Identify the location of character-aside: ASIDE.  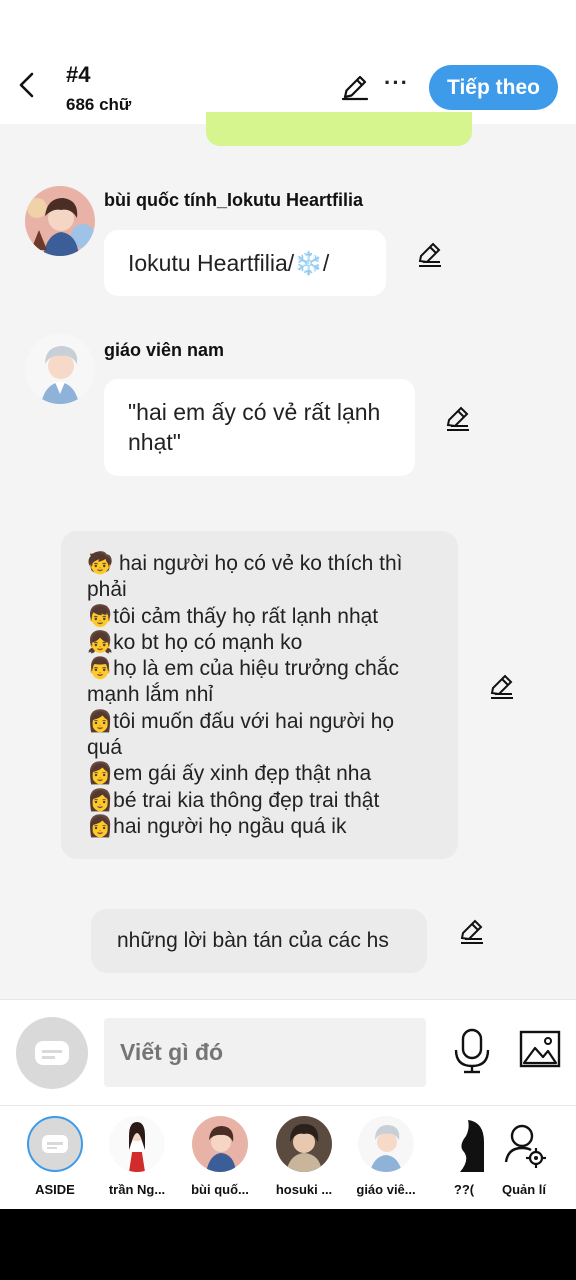
(55, 1156).